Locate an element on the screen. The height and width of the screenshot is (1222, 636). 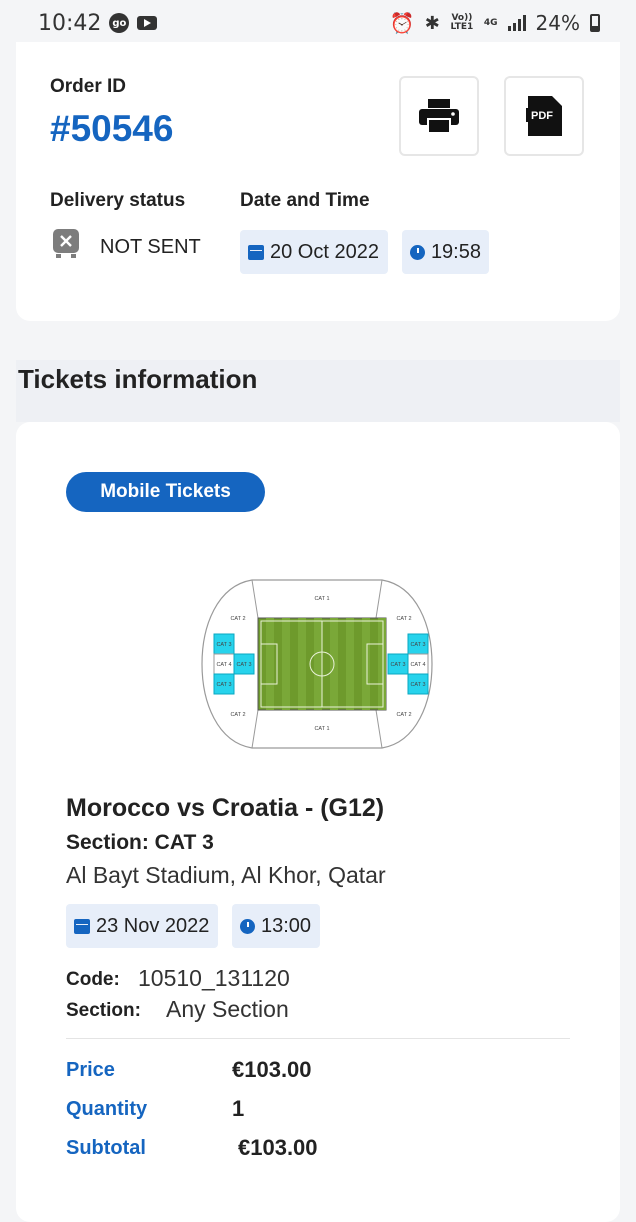
mobile-tickets-button: Mobile Tickets is located at coordinates (165, 492).